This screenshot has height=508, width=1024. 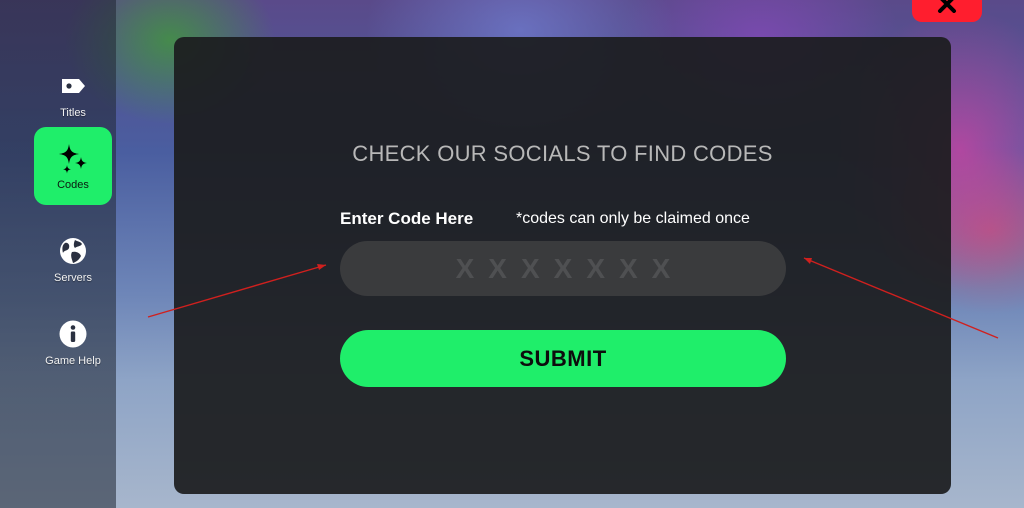 I want to click on close-icon, so click(x=947, y=9).